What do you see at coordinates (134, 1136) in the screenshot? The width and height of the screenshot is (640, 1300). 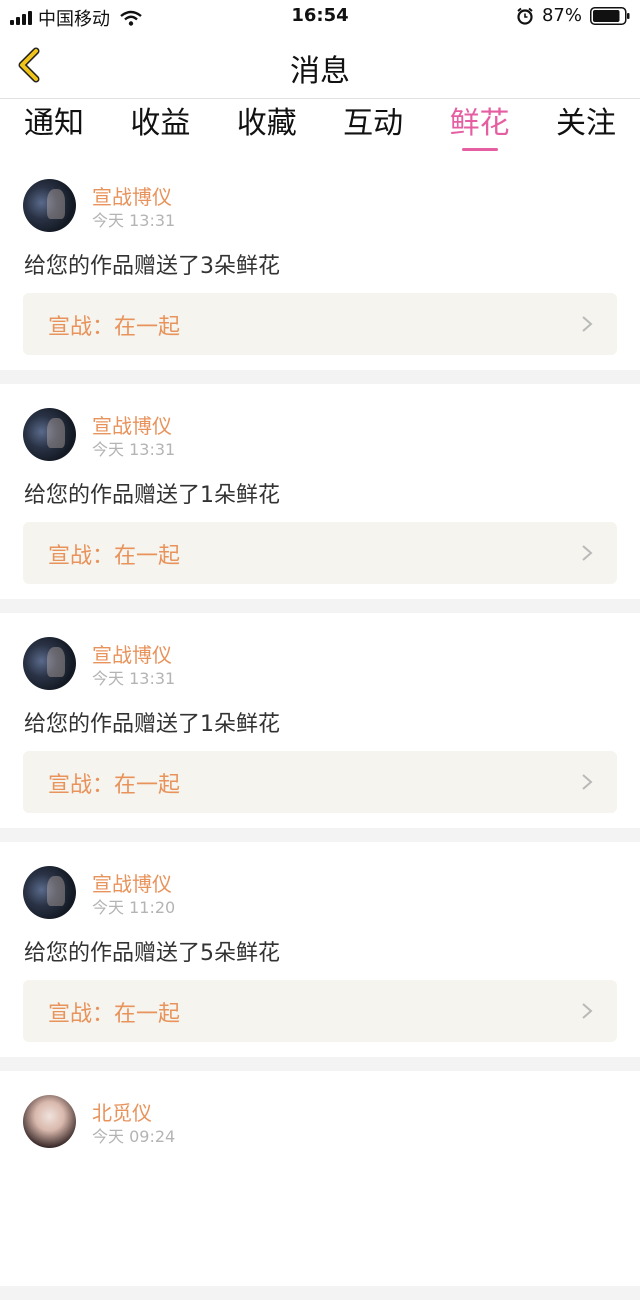 I see `timestamp: 今天 09:24` at bounding box center [134, 1136].